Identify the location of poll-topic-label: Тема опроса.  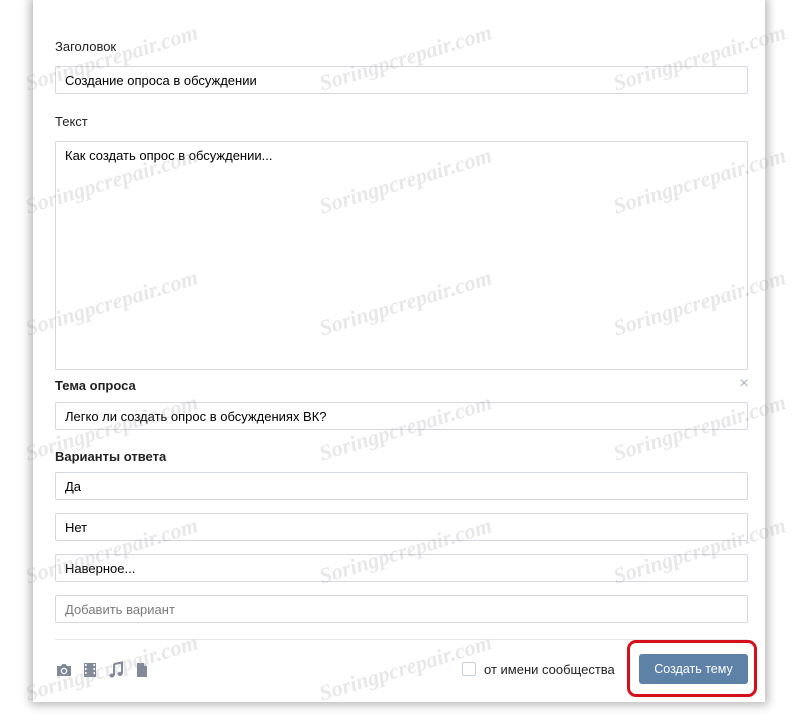
(95, 385).